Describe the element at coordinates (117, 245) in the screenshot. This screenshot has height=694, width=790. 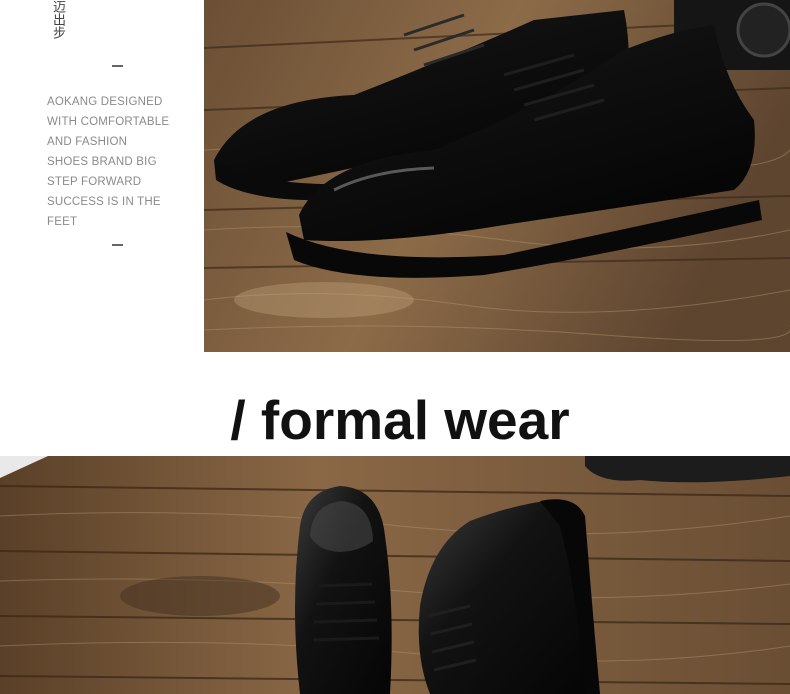
I see `bottom-divider` at that location.